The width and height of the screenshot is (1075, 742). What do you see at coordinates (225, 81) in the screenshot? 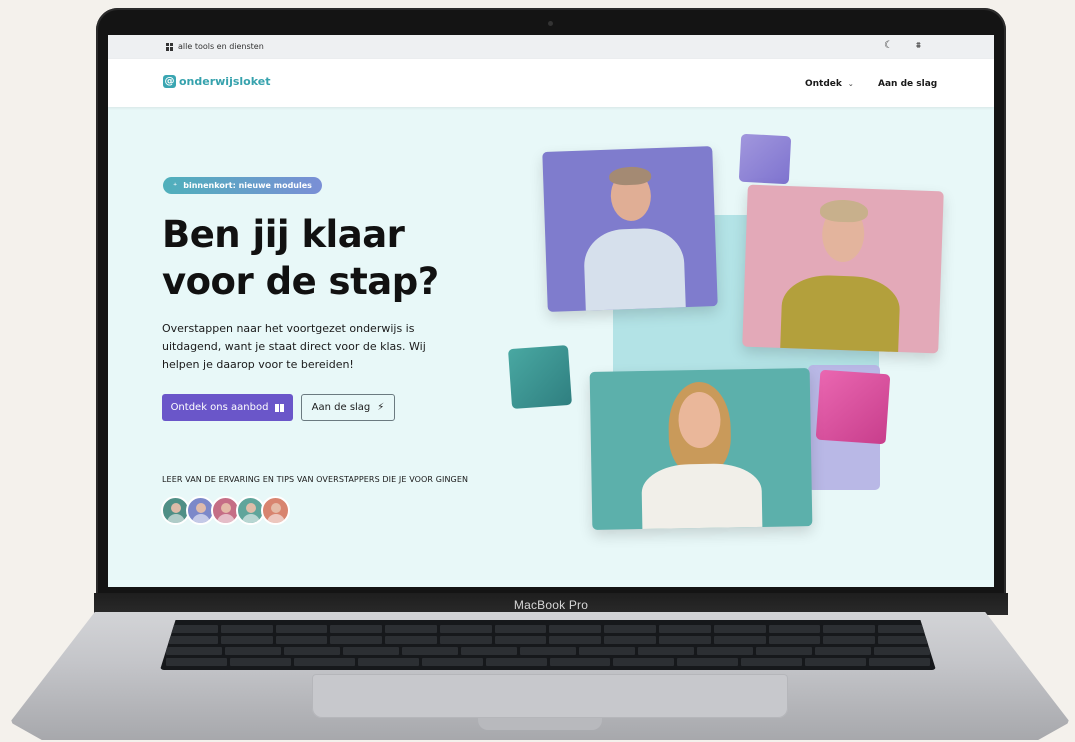
I see `logo-text: onderwijsloket` at bounding box center [225, 81].